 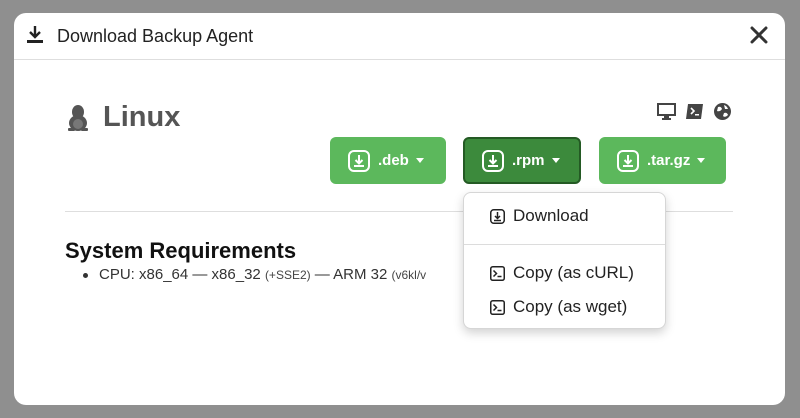 I want to click on cpu-text: CPU: x86_64 — x86_32, so click(x=182, y=274).